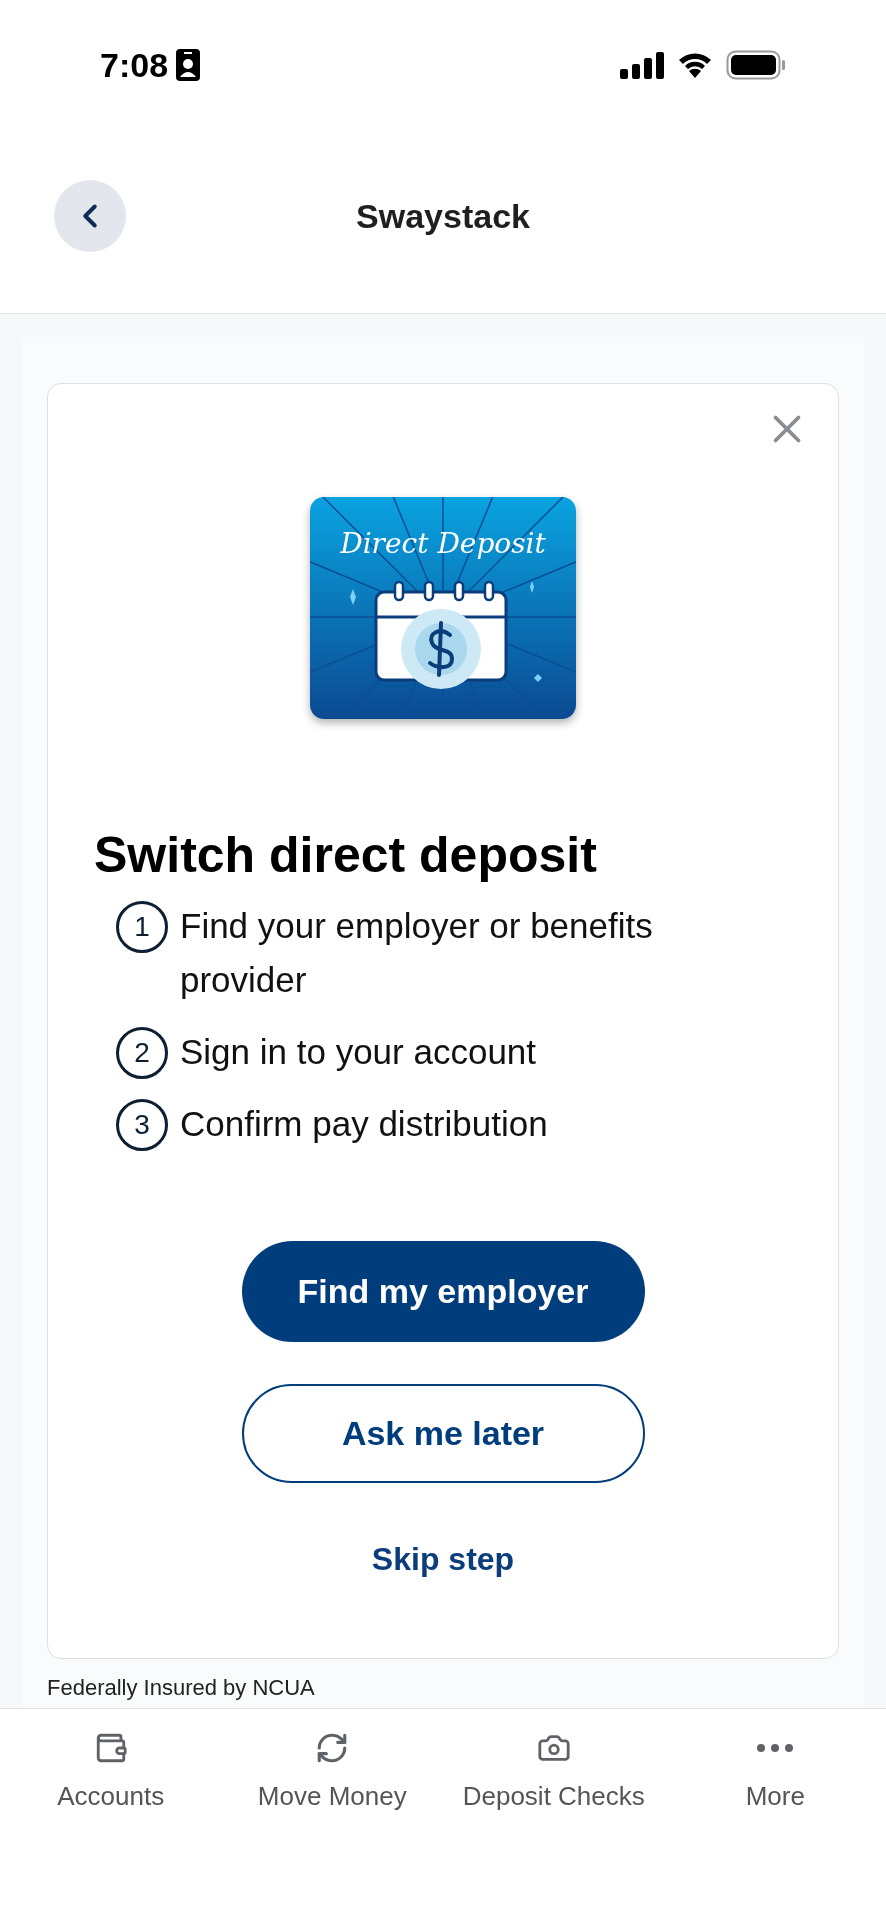 The height and width of the screenshot is (1920, 886). What do you see at coordinates (775, 1781) in the screenshot?
I see `tab-bar-item: More` at bounding box center [775, 1781].